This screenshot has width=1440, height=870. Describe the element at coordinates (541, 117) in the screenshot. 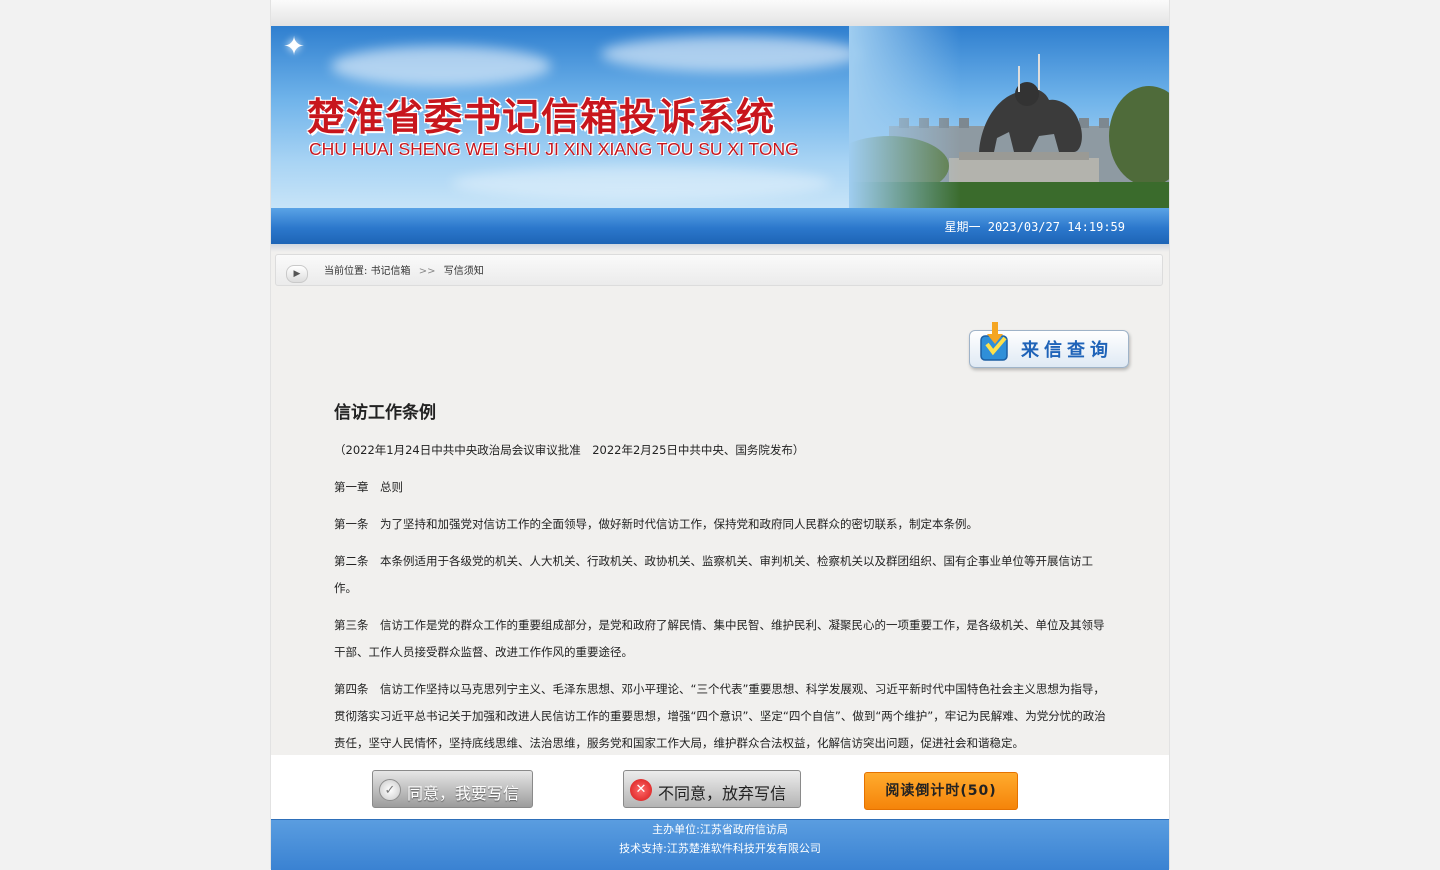

I see `system-title: 楚淮省委书记信箱投诉系统` at that location.